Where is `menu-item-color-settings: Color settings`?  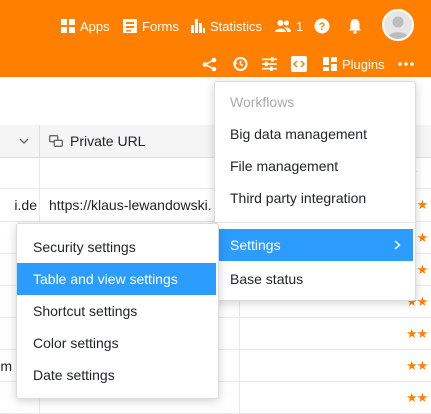 menu-item-color-settings: Color settings is located at coordinates (117, 343).